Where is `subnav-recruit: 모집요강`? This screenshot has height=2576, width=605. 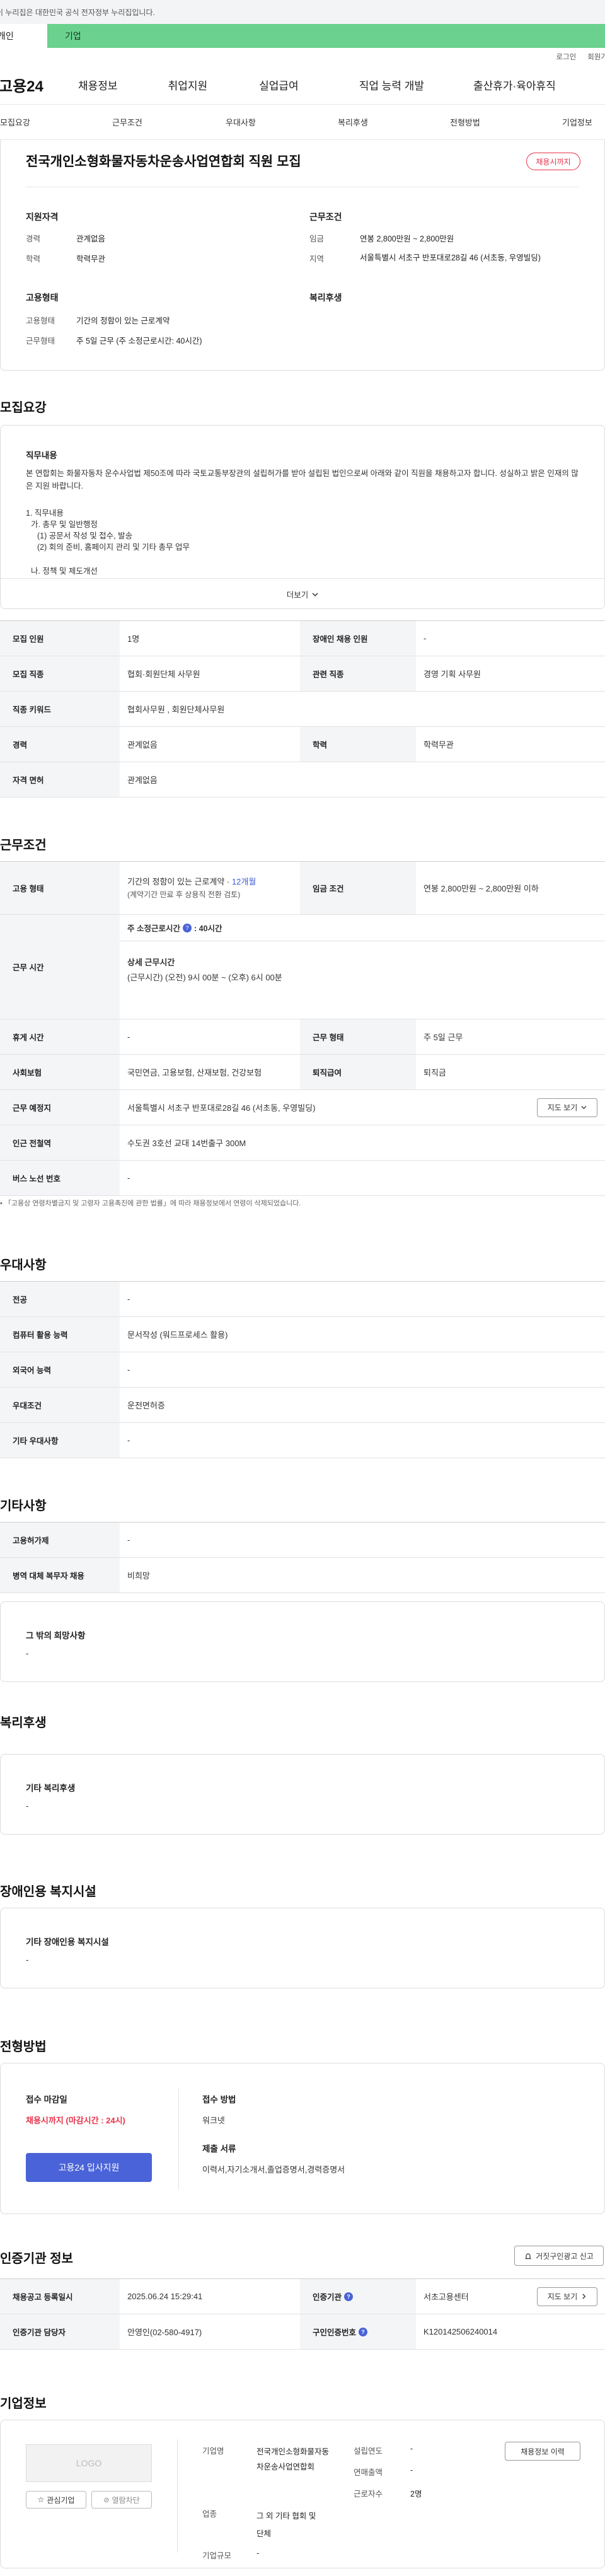 subnav-recruit: 모집요강 is located at coordinates (15, 122).